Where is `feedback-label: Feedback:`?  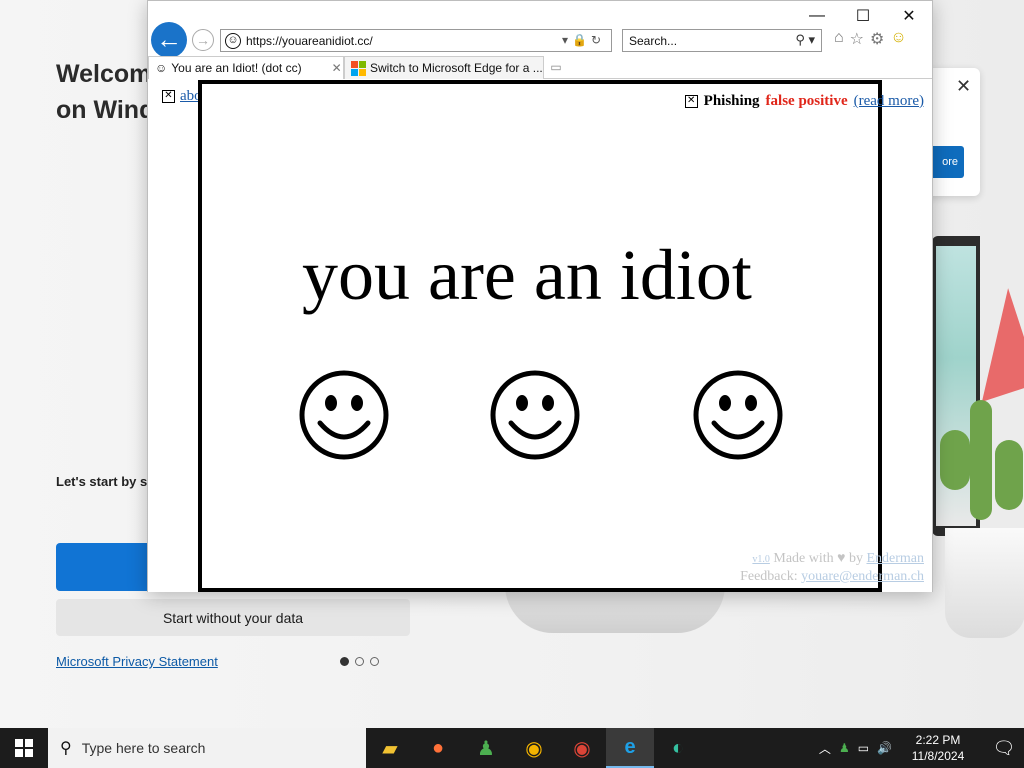
feedback-label: Feedback: is located at coordinates (769, 576).